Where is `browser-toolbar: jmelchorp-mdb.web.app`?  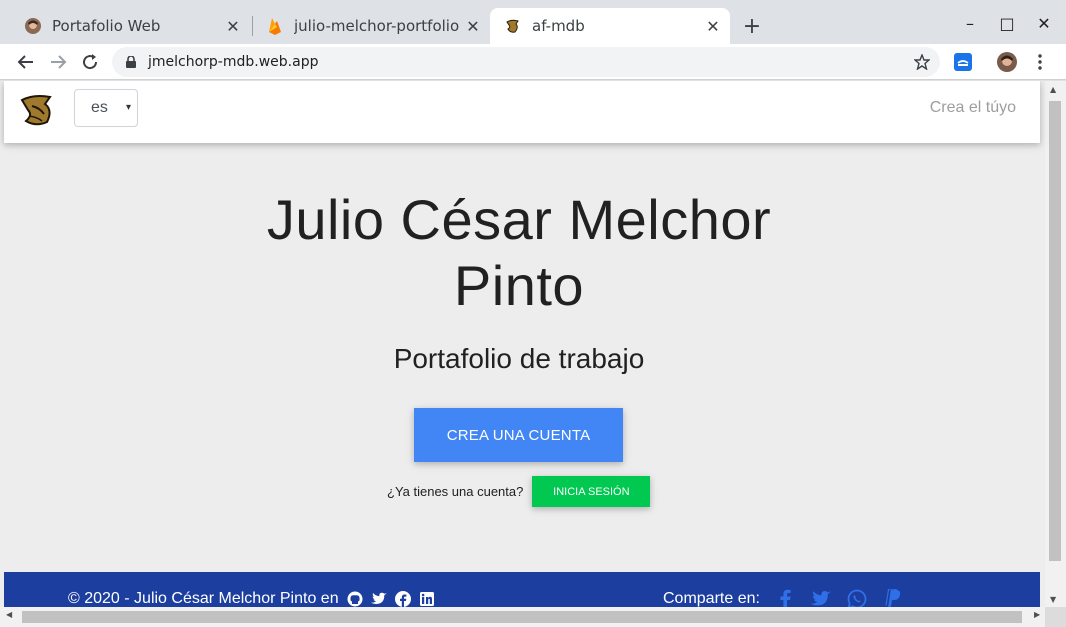 browser-toolbar: jmelchorp-mdb.web.app is located at coordinates (533, 62).